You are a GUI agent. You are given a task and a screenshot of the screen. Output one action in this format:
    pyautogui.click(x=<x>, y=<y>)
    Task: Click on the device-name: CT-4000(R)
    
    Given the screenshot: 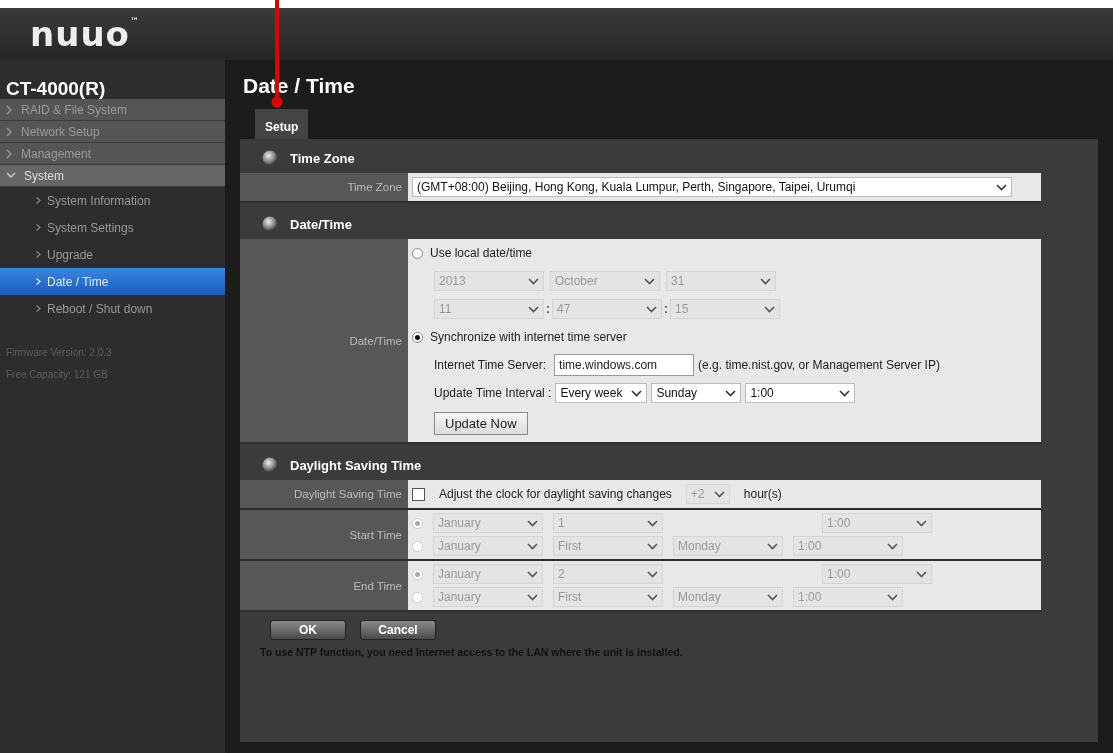 What is the action you would take?
    pyautogui.click(x=56, y=88)
    